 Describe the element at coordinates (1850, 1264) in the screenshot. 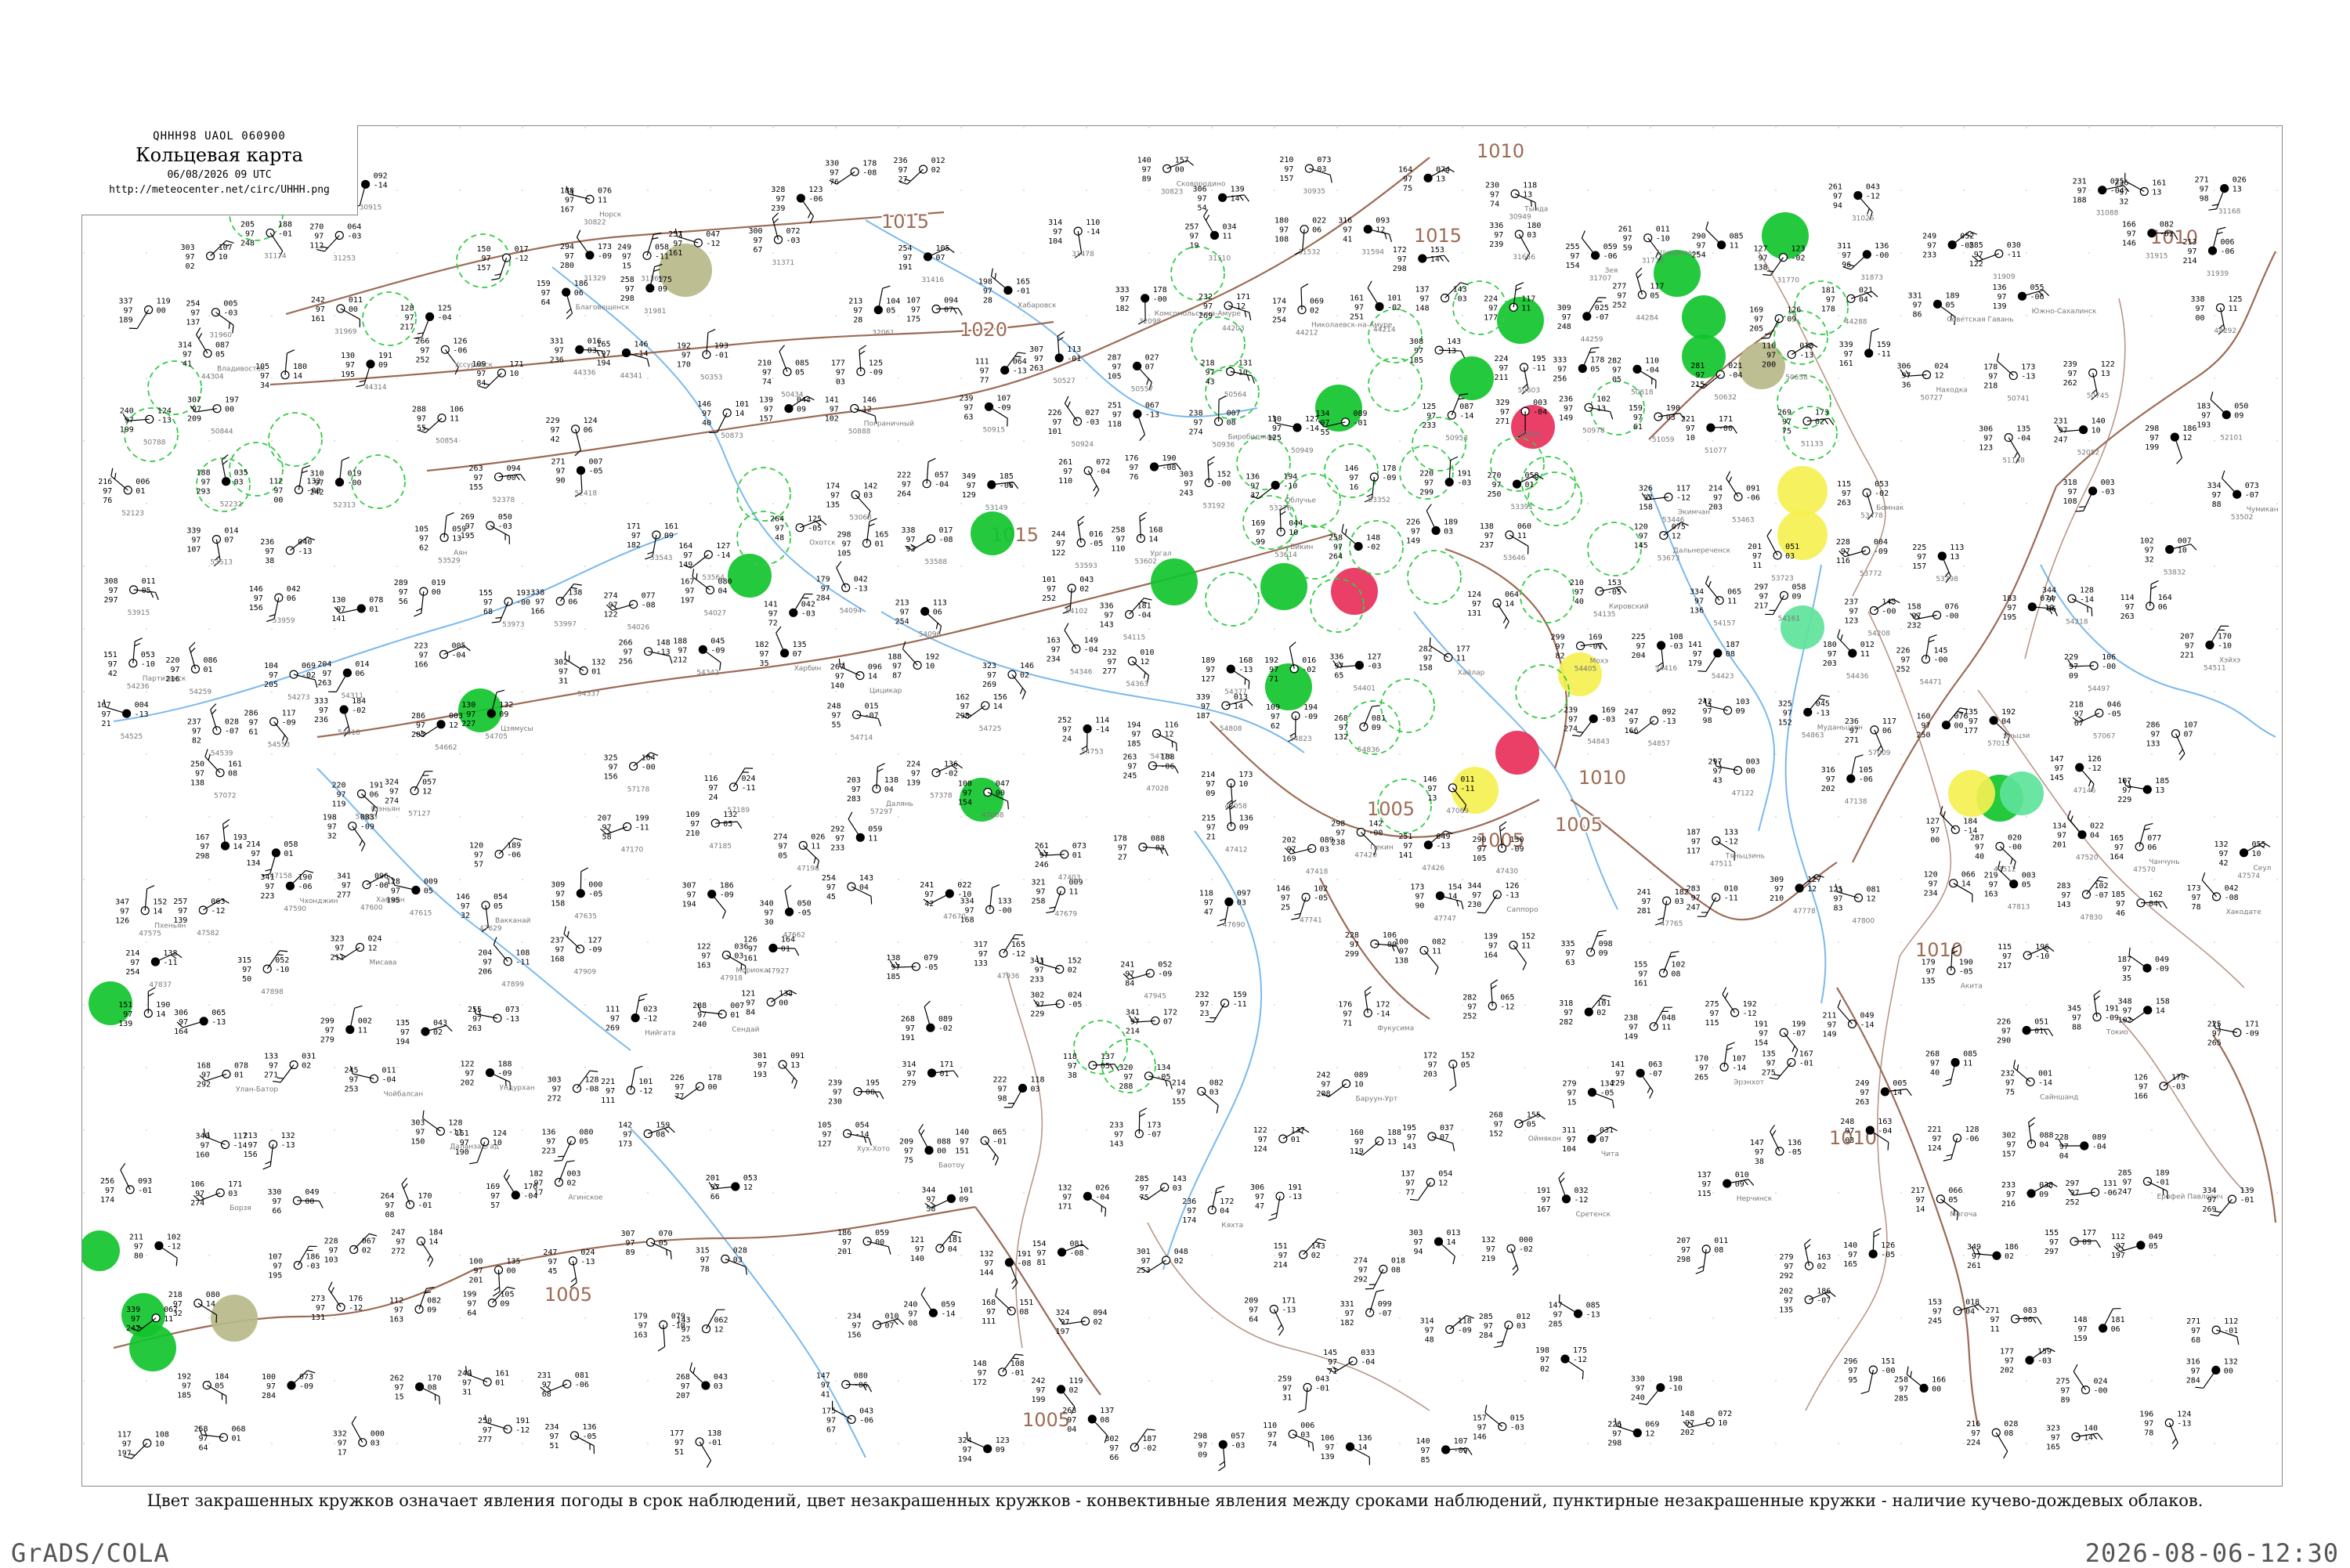

I see `station-dewpoint: 165` at that location.